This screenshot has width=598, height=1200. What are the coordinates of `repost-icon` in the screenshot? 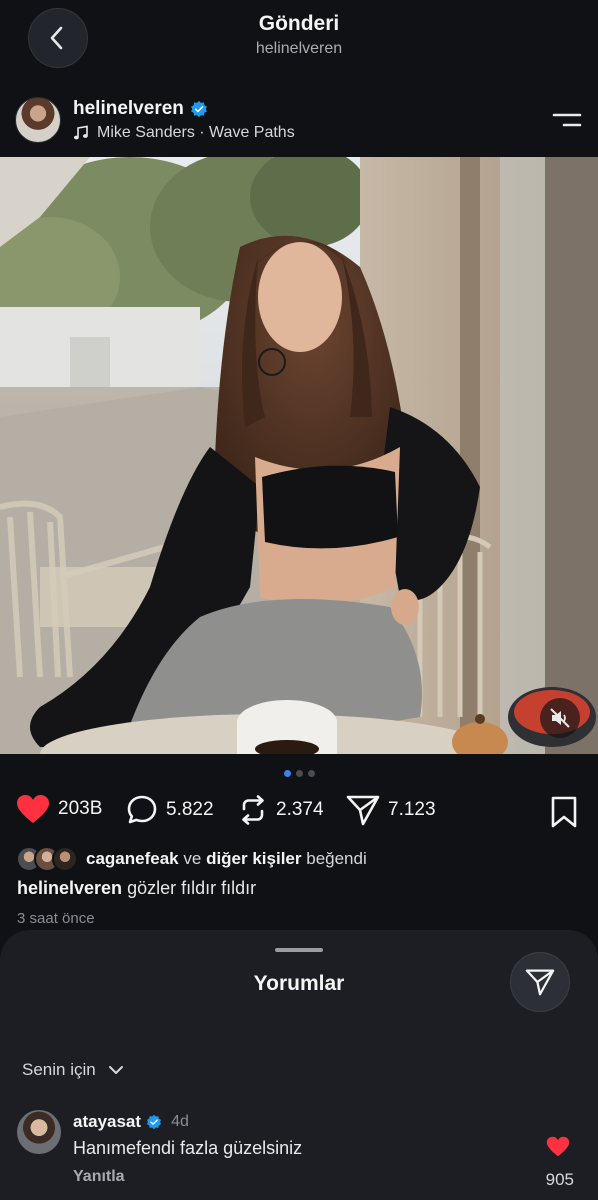 It's located at (253, 810).